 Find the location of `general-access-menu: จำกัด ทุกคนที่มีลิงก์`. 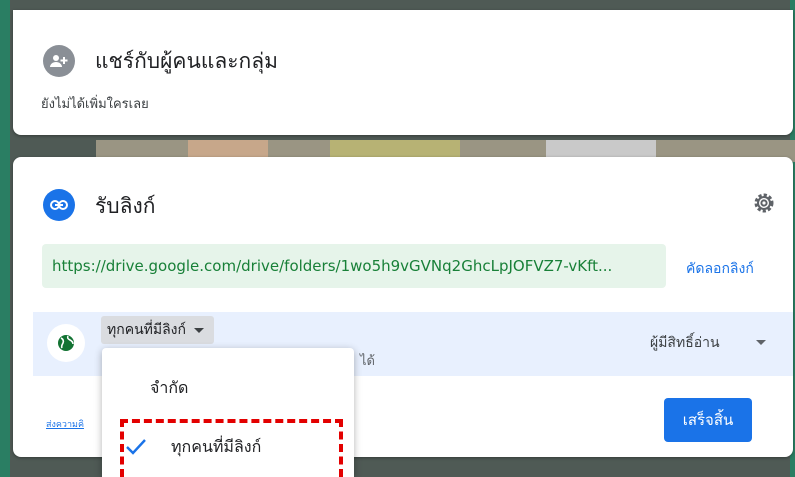

general-access-menu: จำกัด ทุกคนที่มีลิงก์ is located at coordinates (228, 412).